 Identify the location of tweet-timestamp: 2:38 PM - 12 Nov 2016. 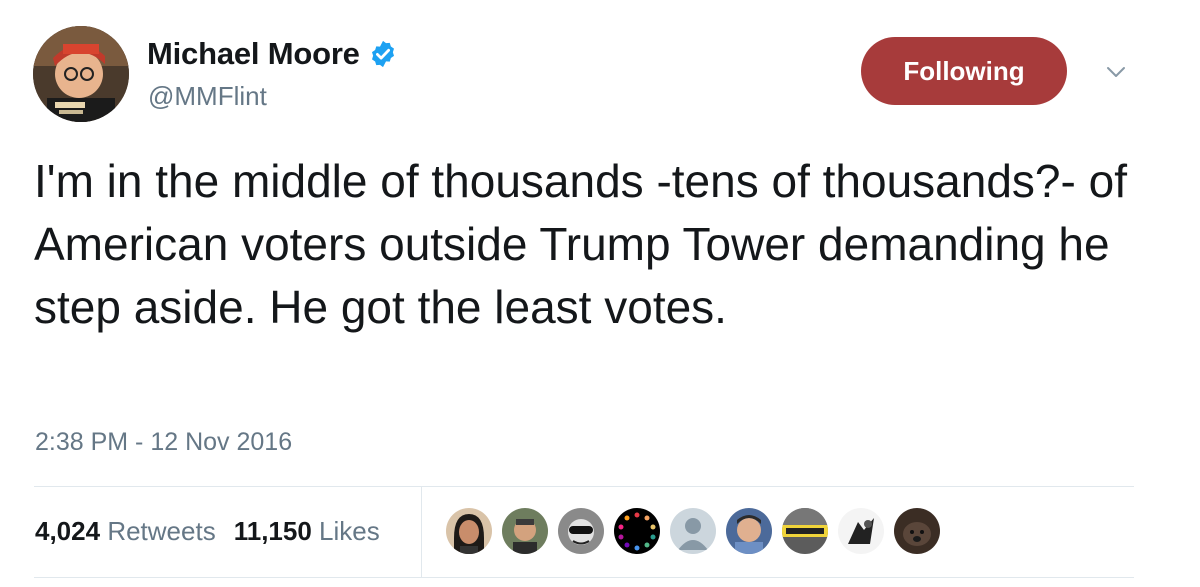
(163, 442).